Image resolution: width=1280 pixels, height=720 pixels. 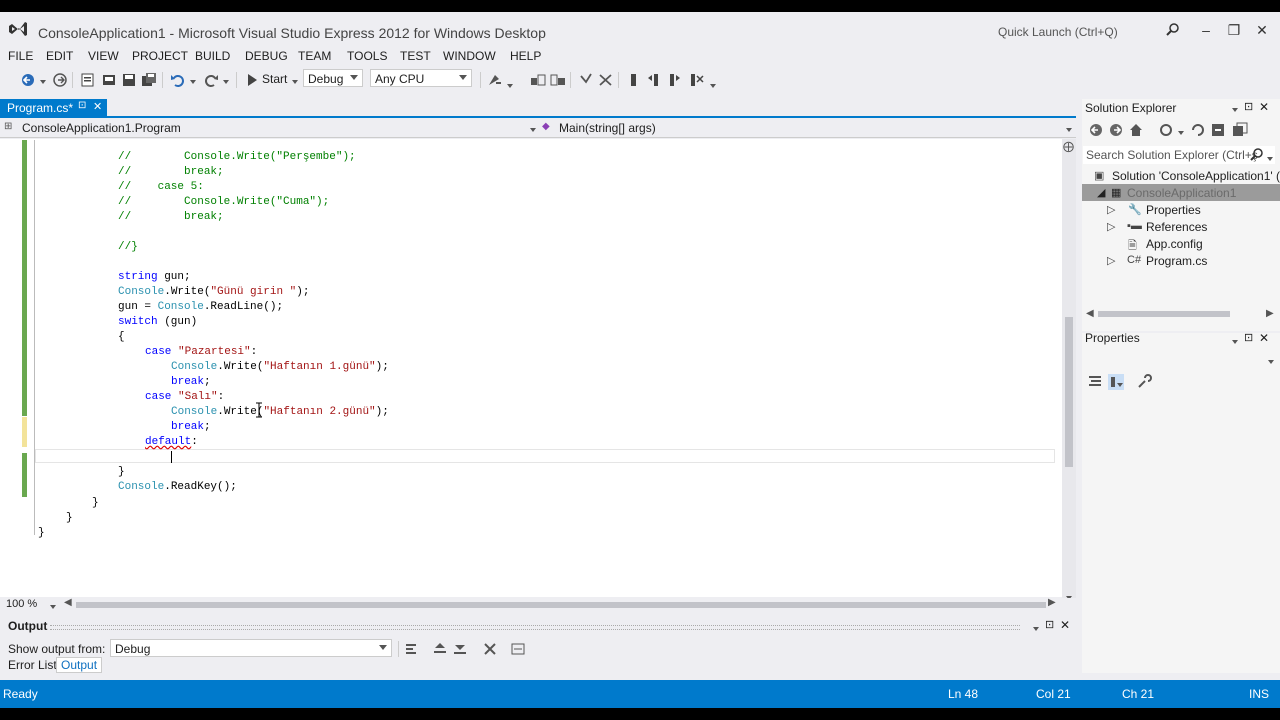 What do you see at coordinates (440, 649) in the screenshot?
I see `previous-message-icon` at bounding box center [440, 649].